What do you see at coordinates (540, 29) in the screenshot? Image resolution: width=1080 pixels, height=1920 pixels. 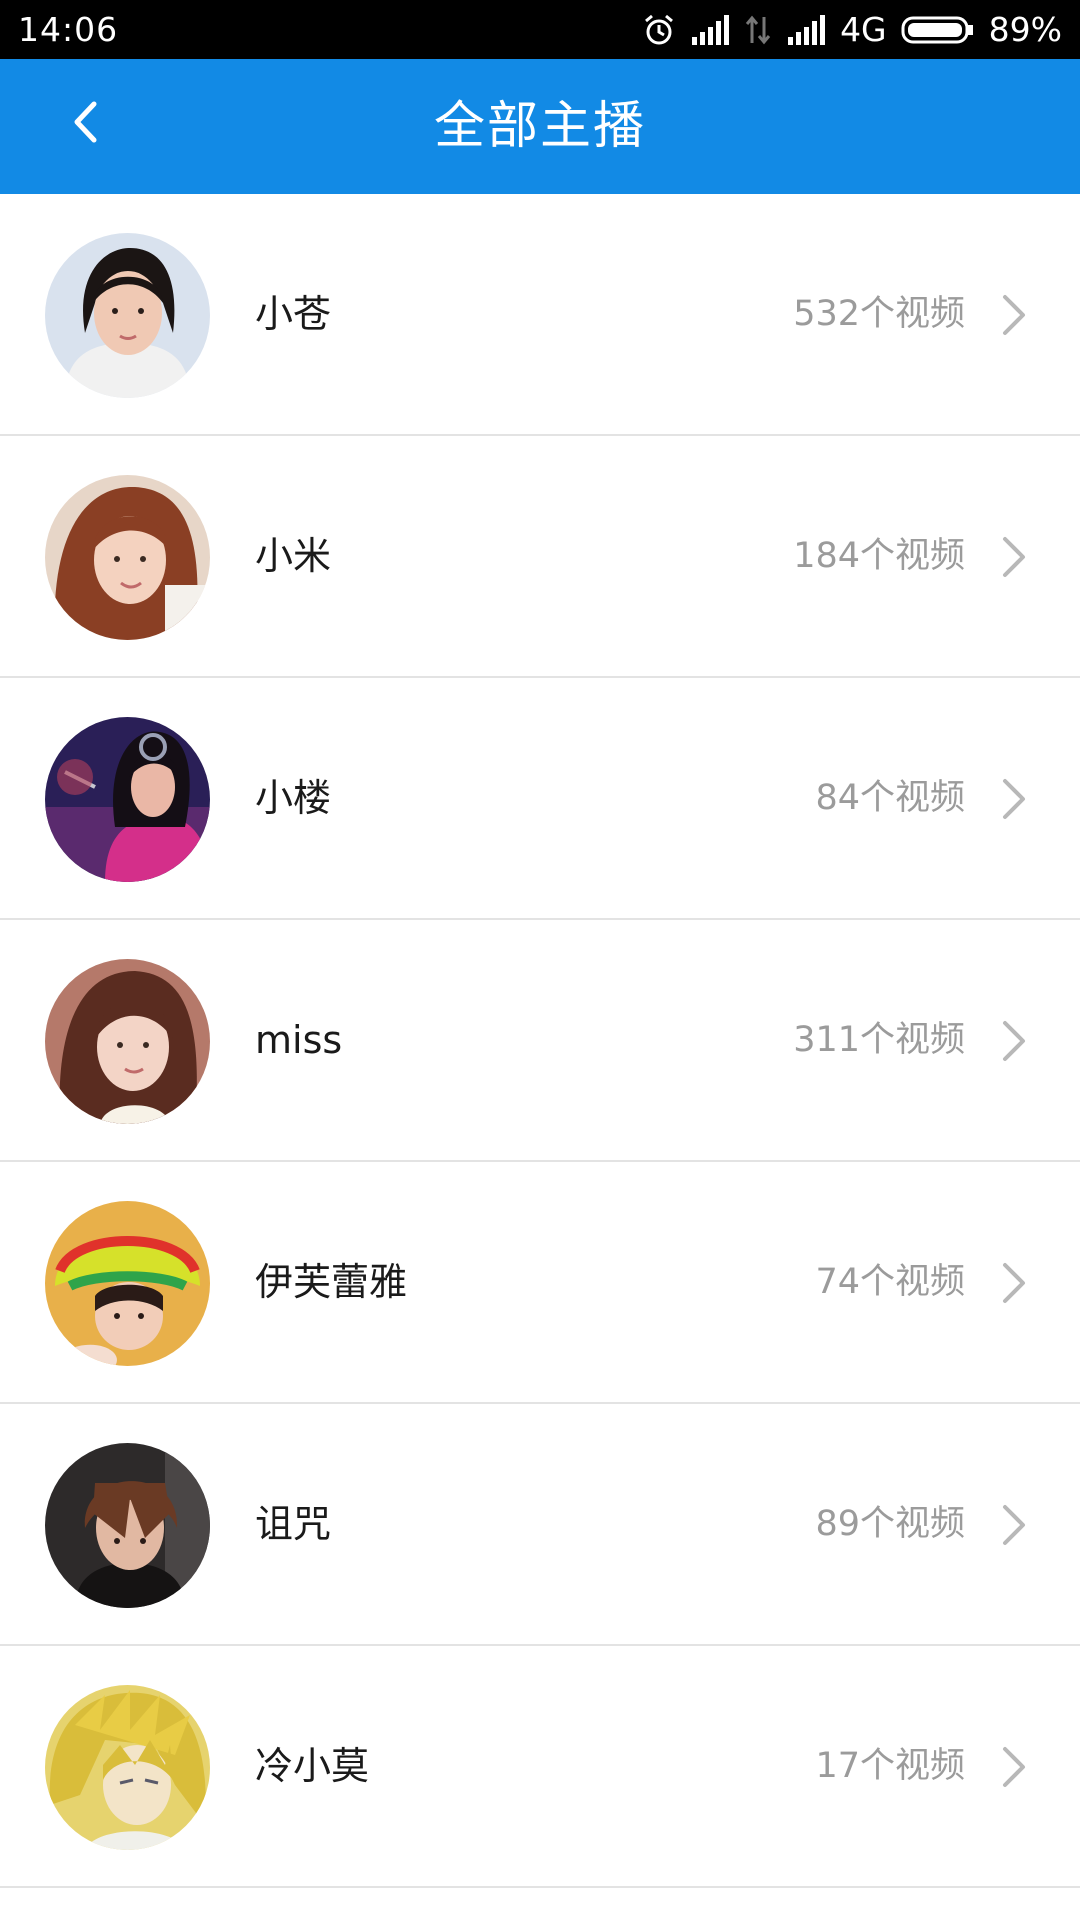 I see `status-bar: 14:06 4G 89%` at bounding box center [540, 29].